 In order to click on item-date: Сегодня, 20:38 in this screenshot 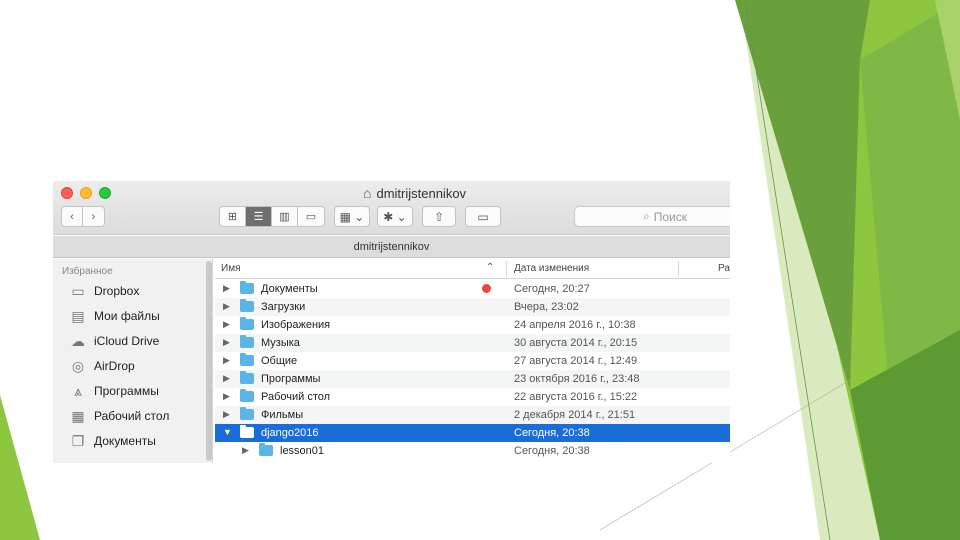, I will do `click(552, 451)`.